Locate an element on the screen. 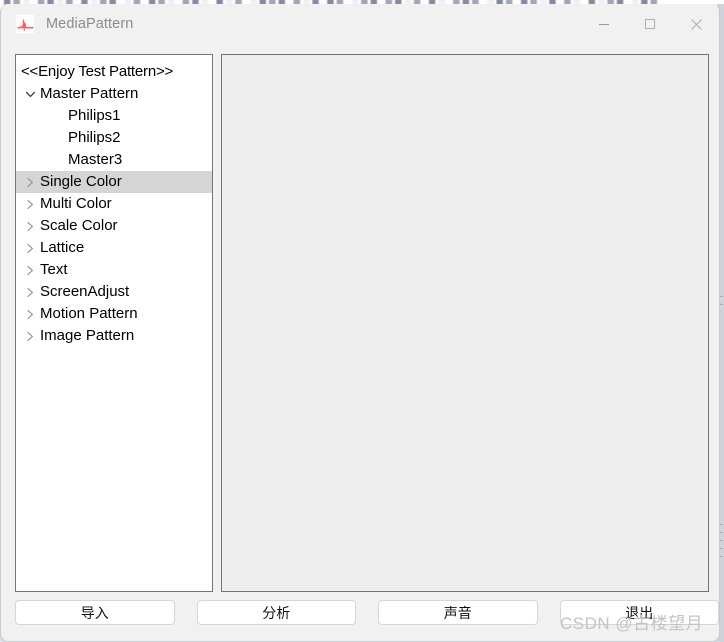 This screenshot has height=642, width=724. tree-item-label: Multi Color is located at coordinates (76, 203).